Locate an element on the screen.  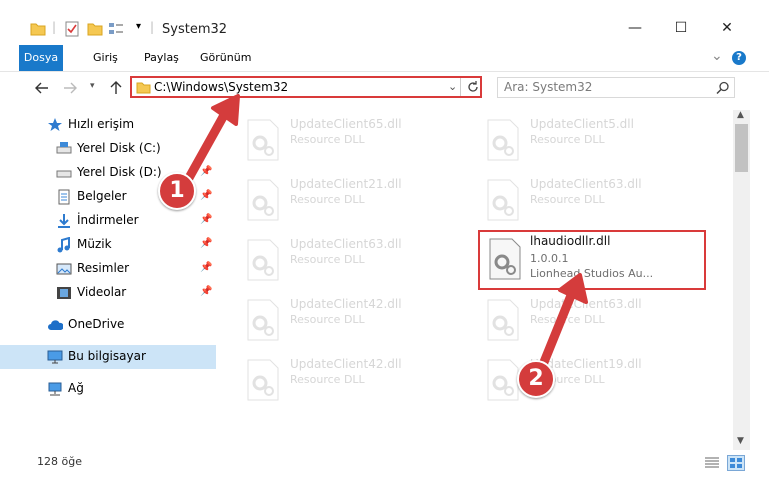
step-badge-1: 1 is located at coordinates (177, 191).